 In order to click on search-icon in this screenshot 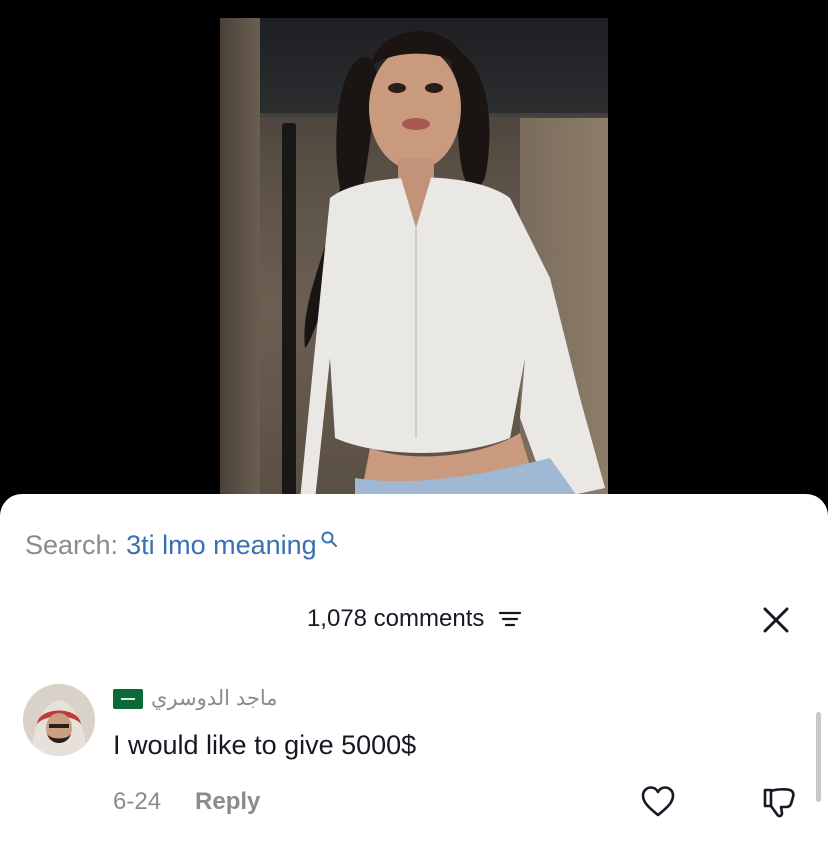, I will do `click(329, 539)`.